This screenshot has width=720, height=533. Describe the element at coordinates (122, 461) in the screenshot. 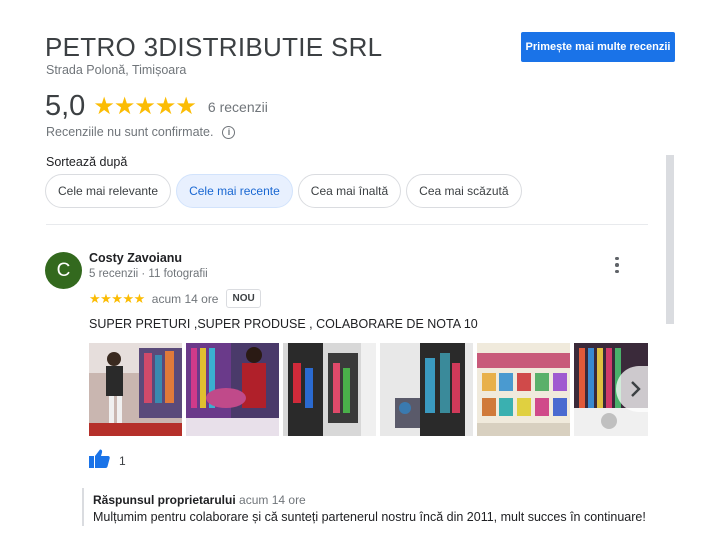

I see `like-count: 1` at that location.